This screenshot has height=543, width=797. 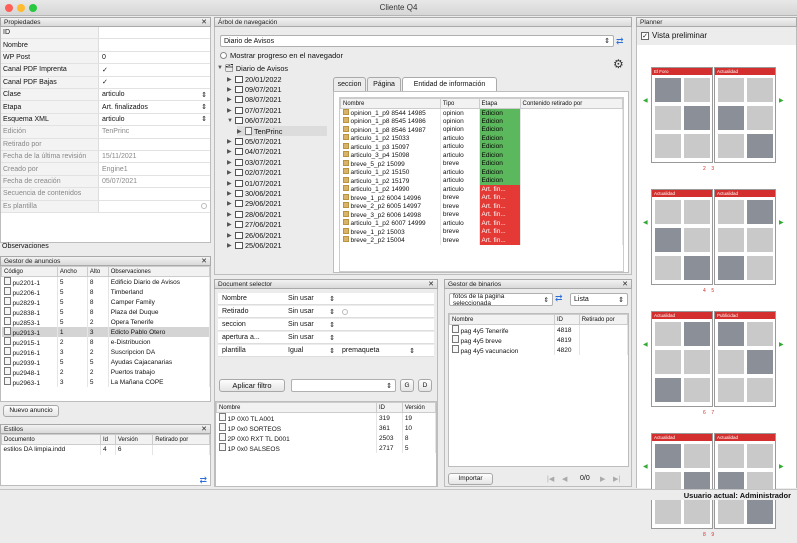 I want to click on tree-date: ▶ 05/07/2021, so click(x=254, y=141).